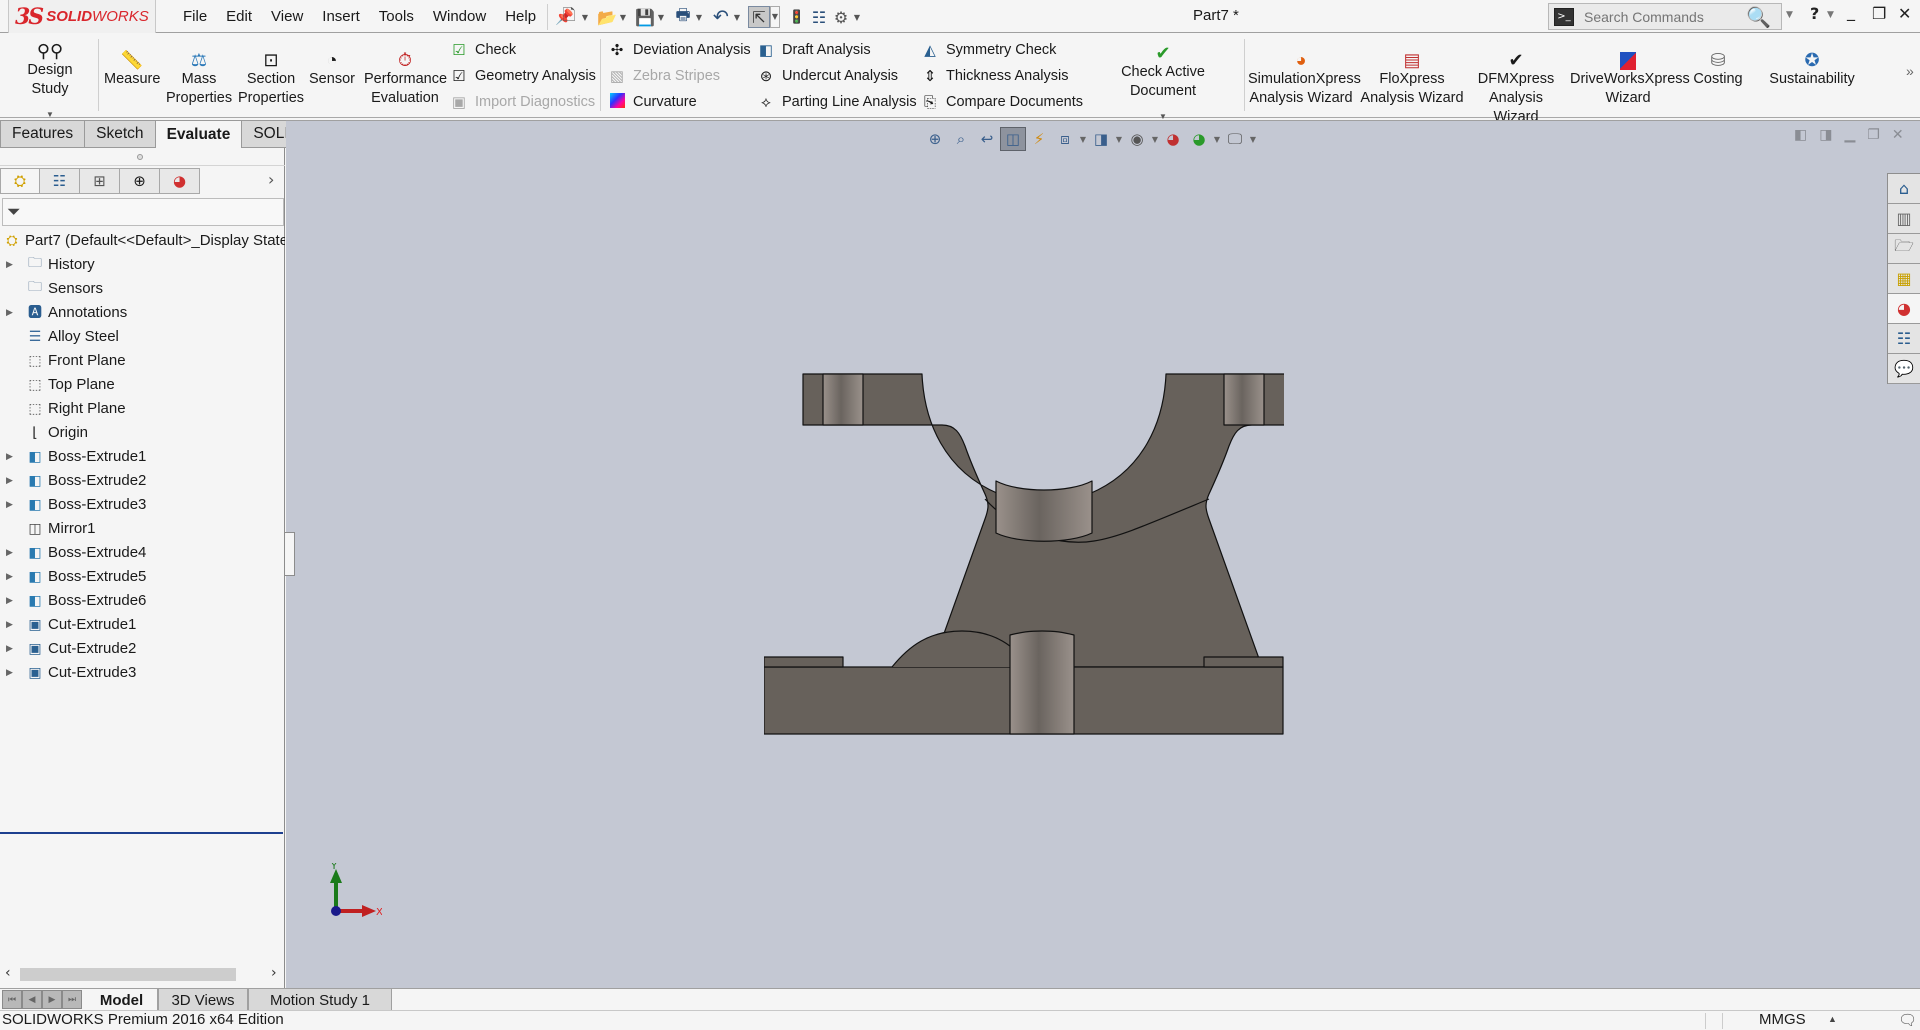 The image size is (1920, 1030). Describe the element at coordinates (826, 76) in the screenshot. I see `undercut-analysis-button: ⊛ Undercut Analysis` at that location.